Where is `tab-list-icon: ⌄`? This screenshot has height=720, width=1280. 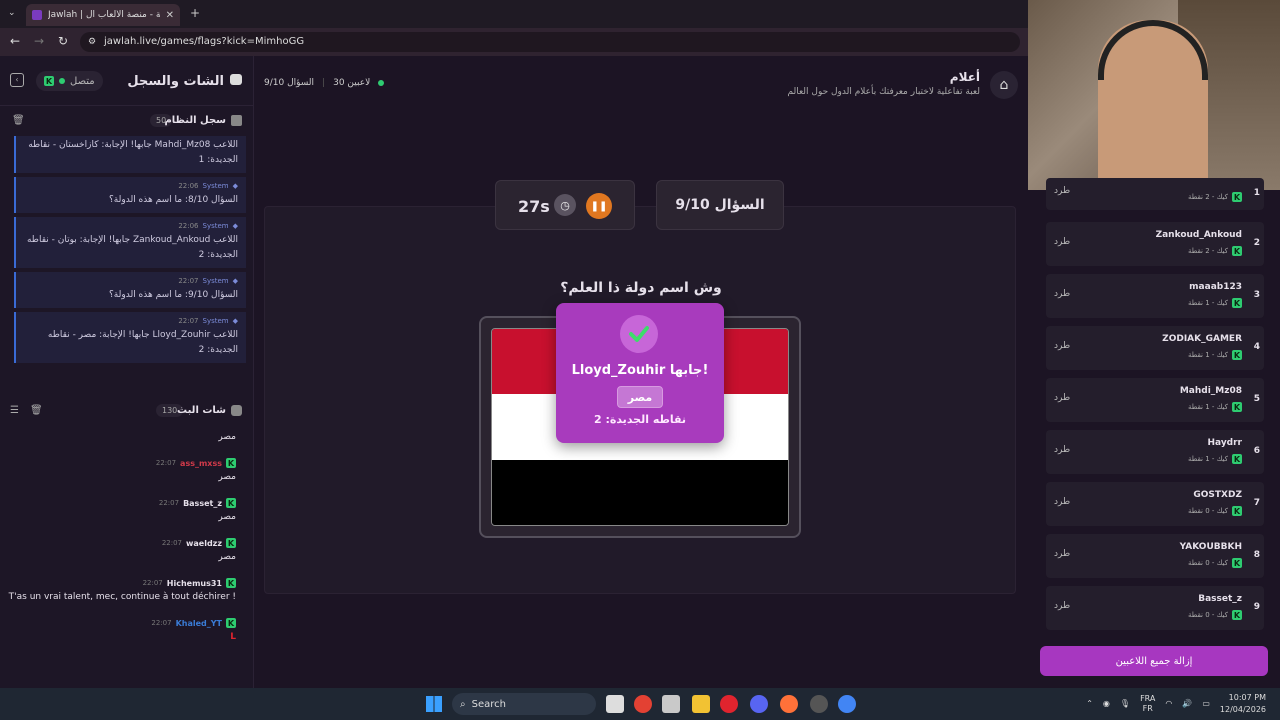
tab-list-icon: ⌄ is located at coordinates (12, 13).